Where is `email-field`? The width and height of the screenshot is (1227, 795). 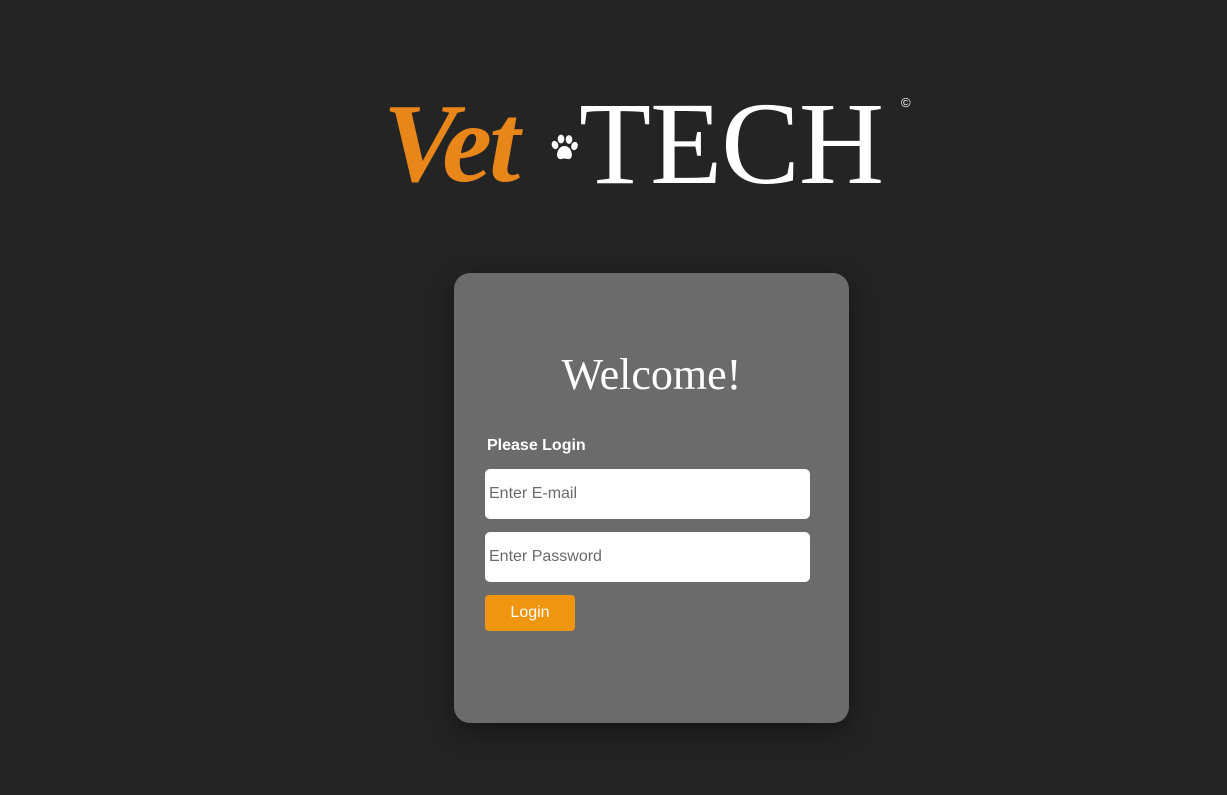 email-field is located at coordinates (647, 494).